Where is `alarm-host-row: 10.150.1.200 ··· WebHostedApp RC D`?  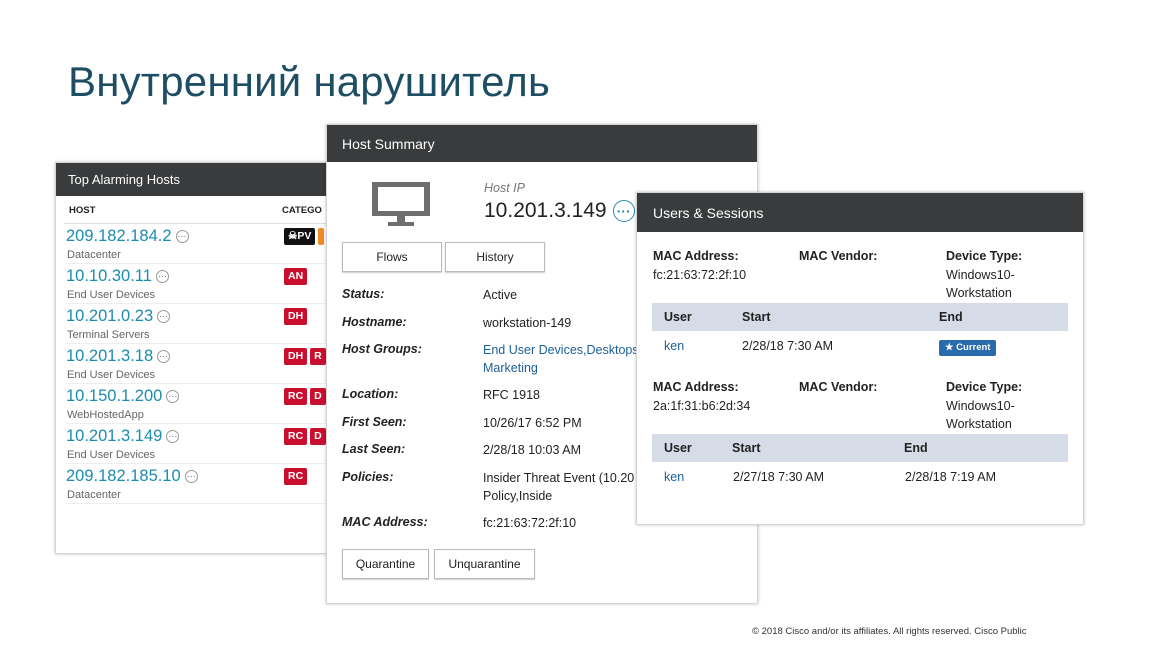 alarm-host-row: 10.150.1.200 ··· WebHostedApp RC D is located at coordinates (201, 404).